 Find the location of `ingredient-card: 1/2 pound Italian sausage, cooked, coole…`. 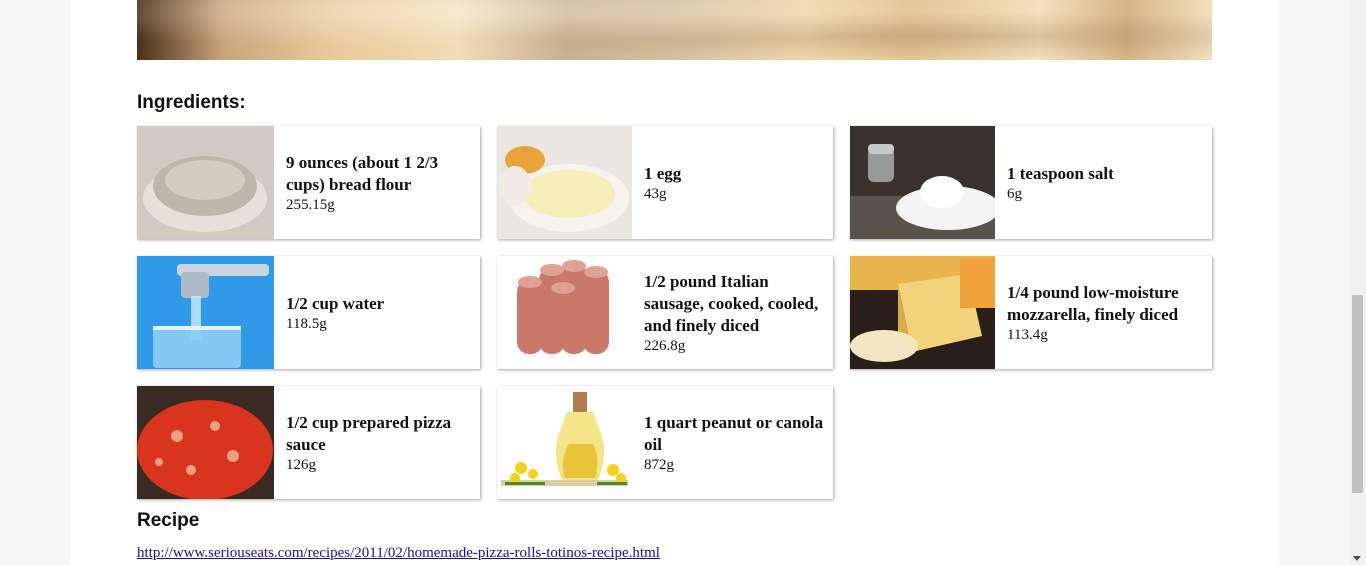

ingredient-card: 1/2 pound Italian sausage, cooked, coole… is located at coordinates (665, 312).